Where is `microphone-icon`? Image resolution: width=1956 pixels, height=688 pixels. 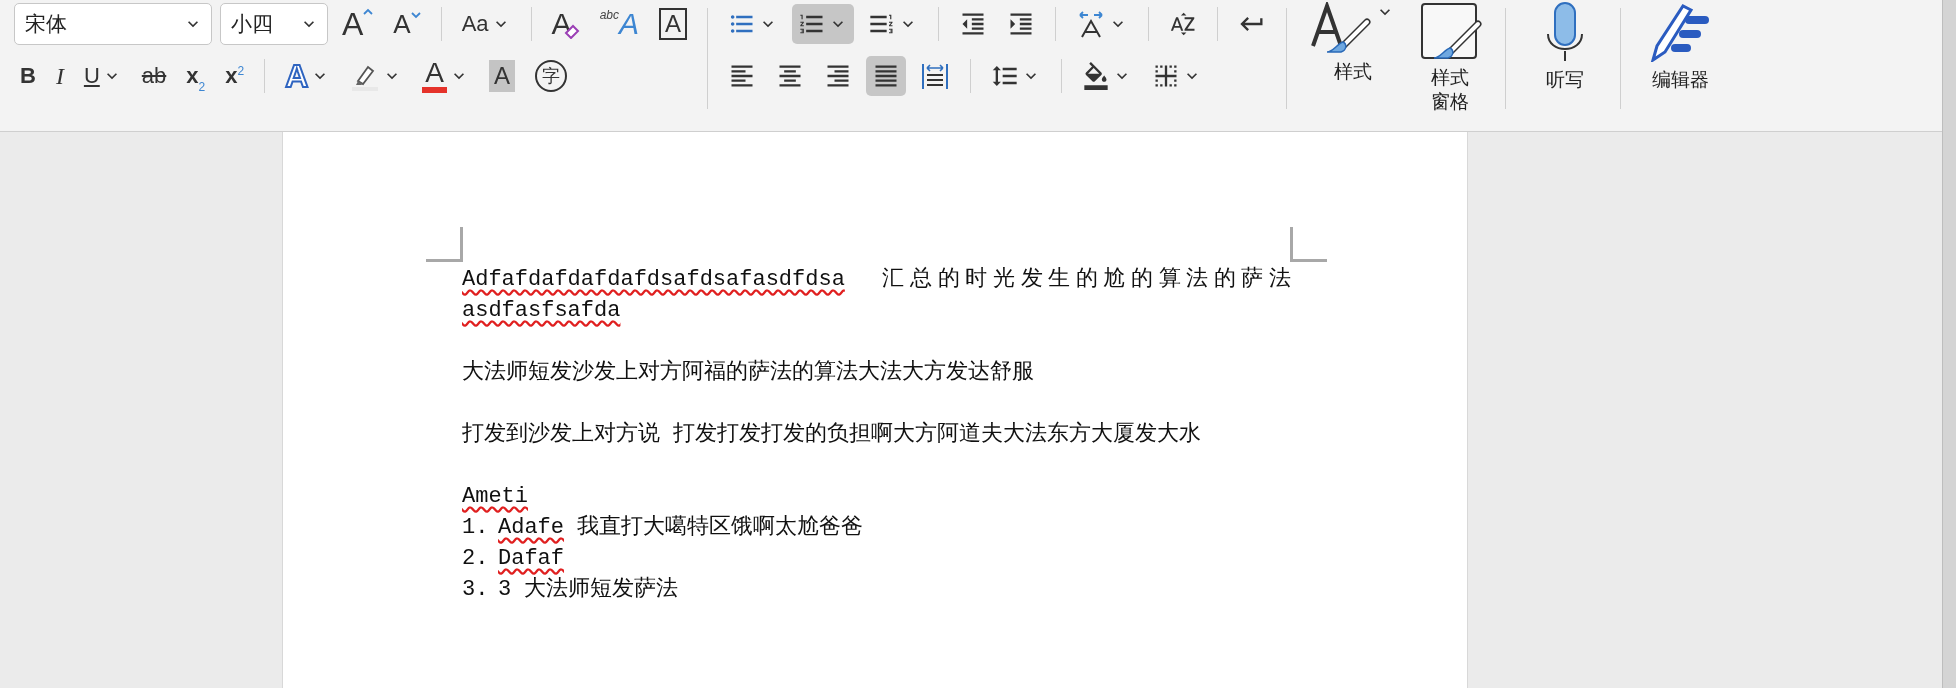 microphone-icon is located at coordinates (1565, 32).